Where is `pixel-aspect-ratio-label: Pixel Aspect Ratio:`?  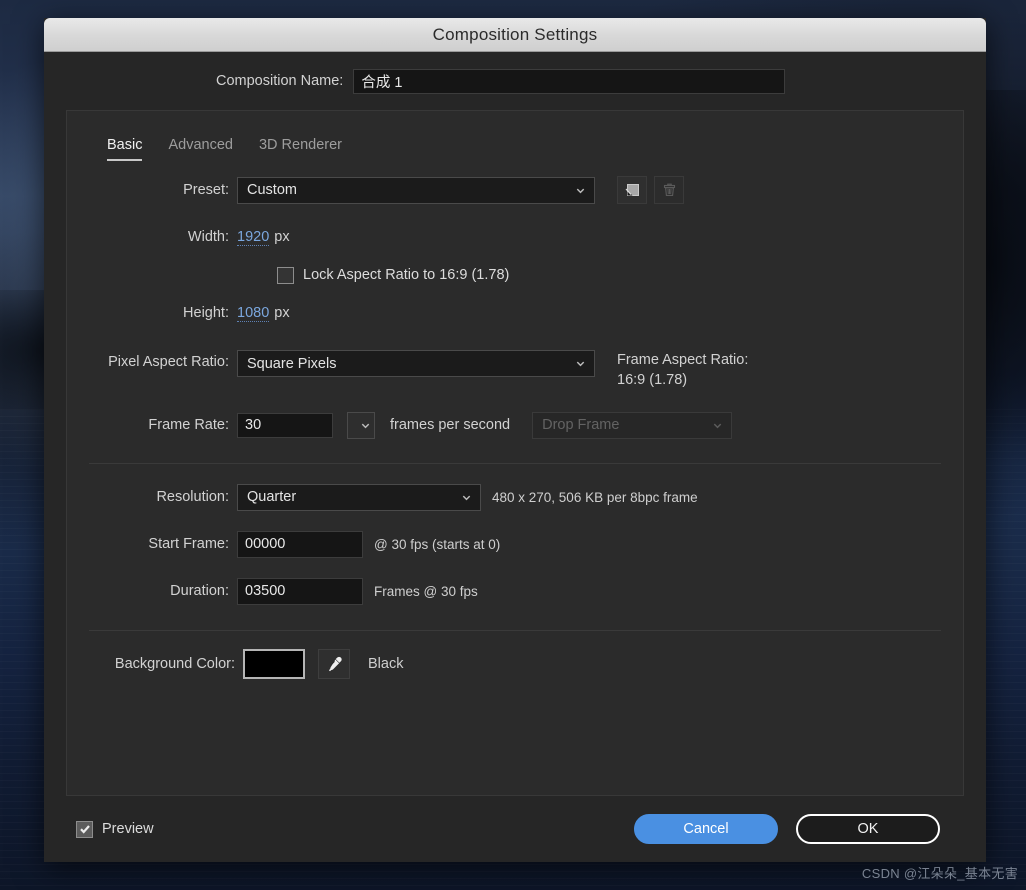
pixel-aspect-ratio-label: Pixel Aspect Ratio: is located at coordinates (168, 362).